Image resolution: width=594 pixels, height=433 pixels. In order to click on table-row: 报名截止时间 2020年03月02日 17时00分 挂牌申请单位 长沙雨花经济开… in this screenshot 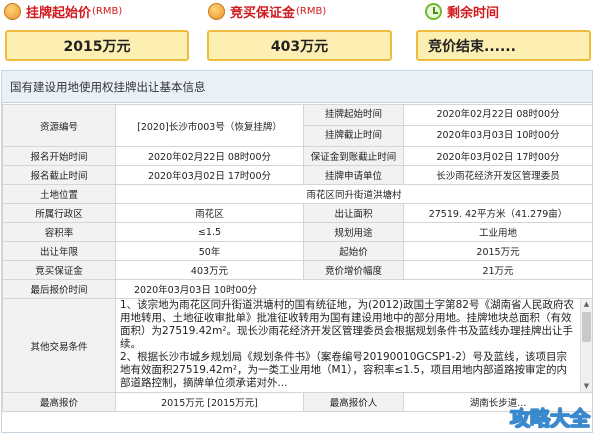, I will do `click(297, 175)`.